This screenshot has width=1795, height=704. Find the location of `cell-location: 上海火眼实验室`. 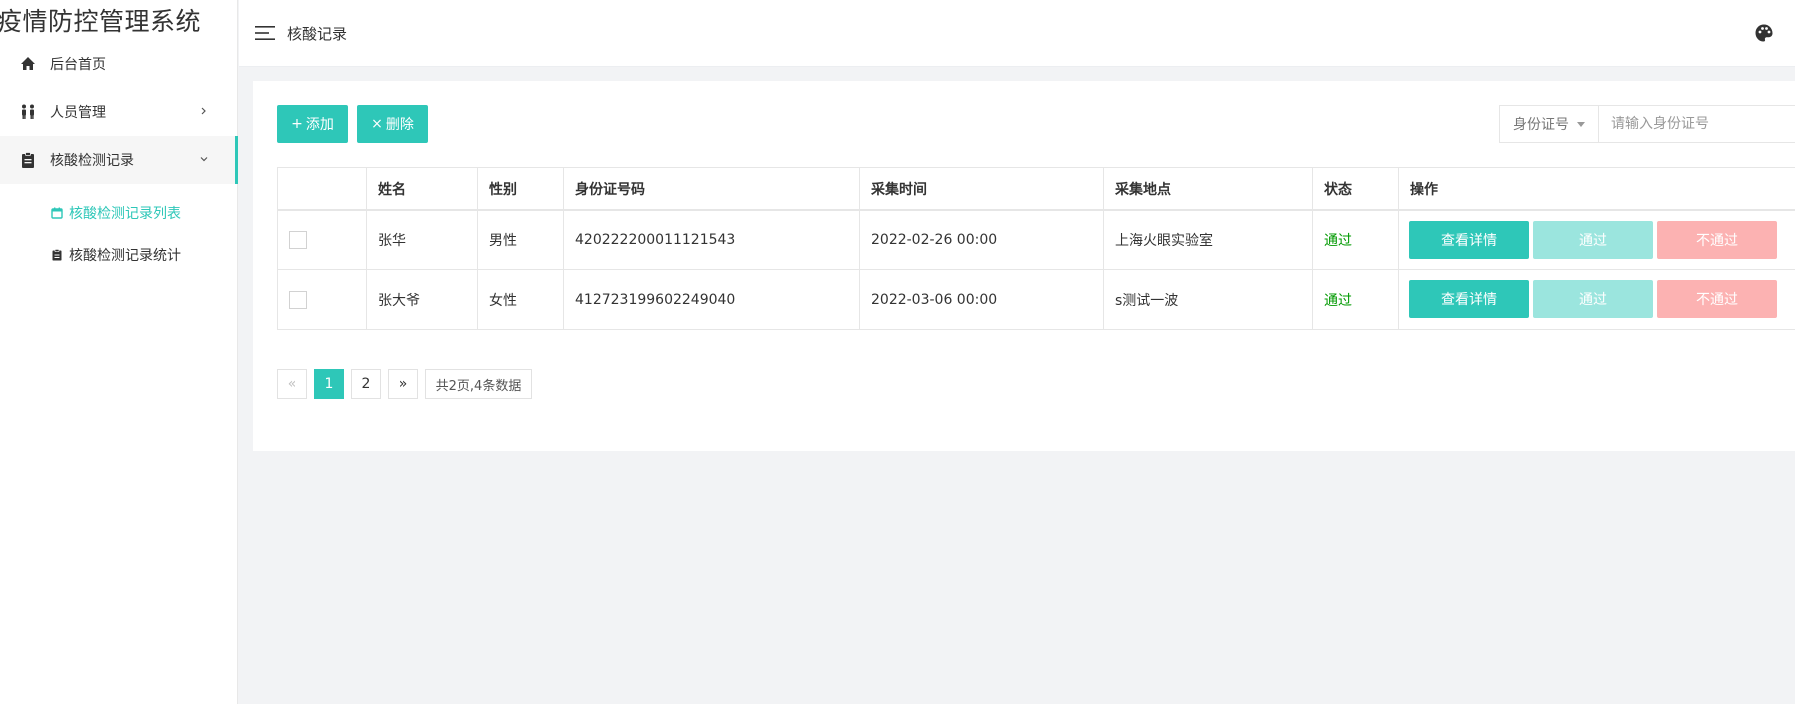

cell-location: 上海火眼实验室 is located at coordinates (1208, 240).